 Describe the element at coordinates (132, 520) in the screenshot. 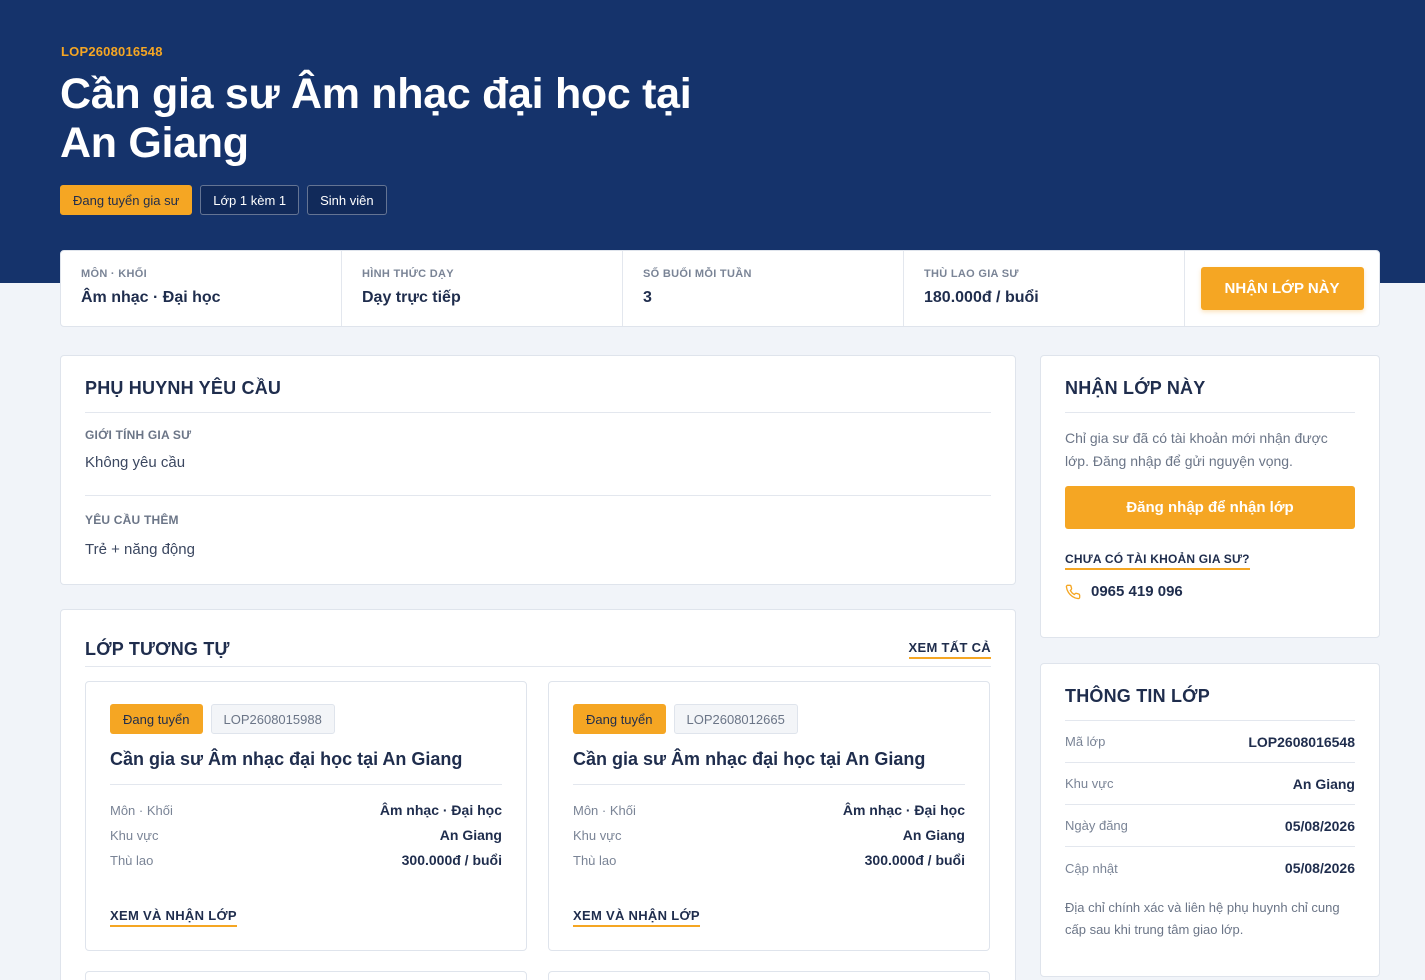

I see `field-label: YÊU CẦU THÊM` at that location.